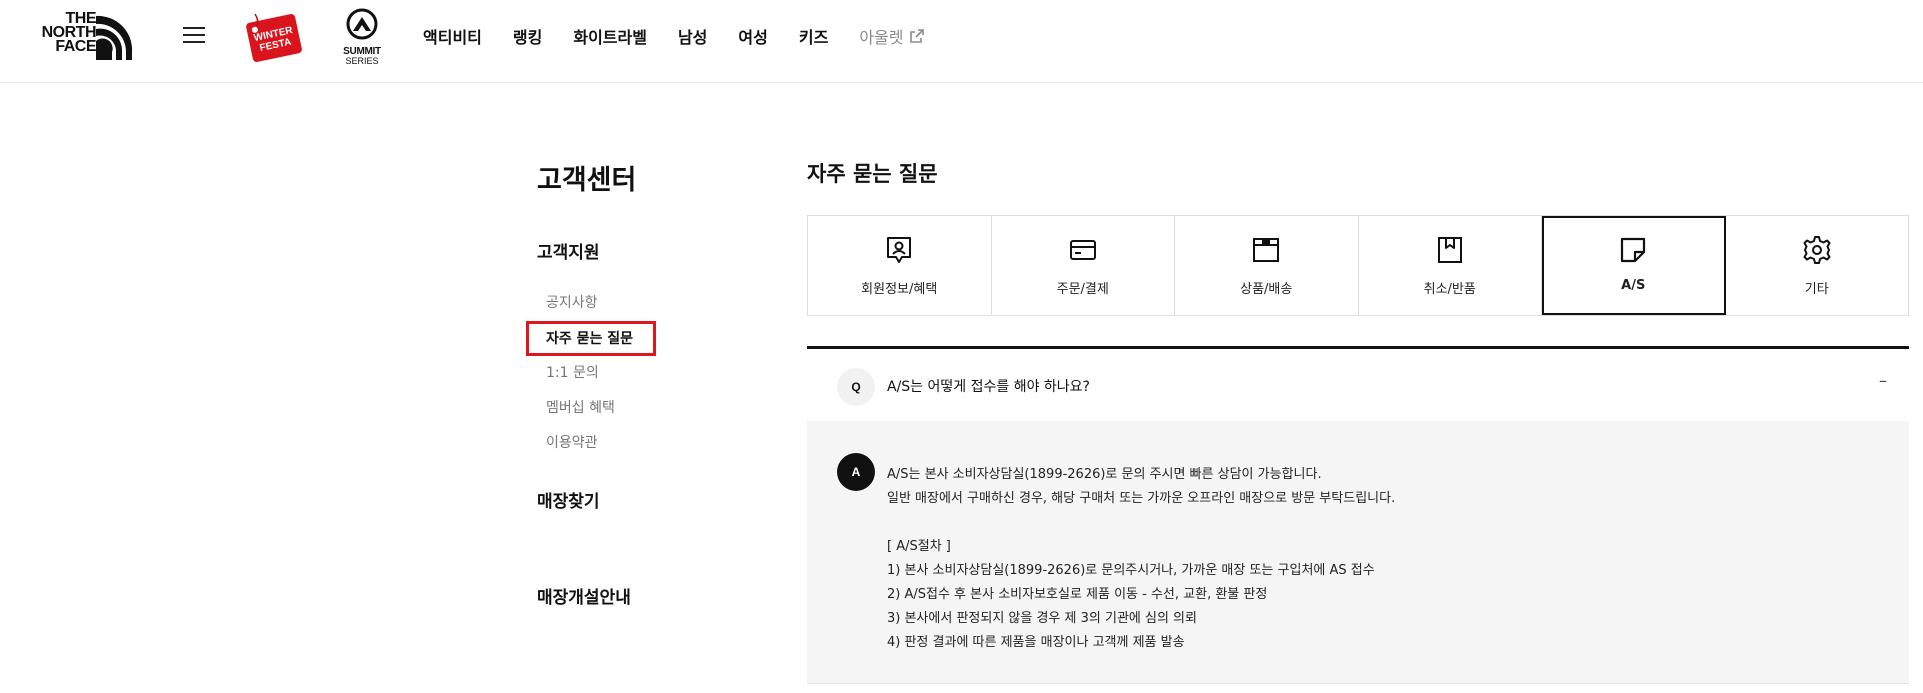 This screenshot has height=693, width=1923. Describe the element at coordinates (1633, 285) in the screenshot. I see `tab-label: A/S` at that location.